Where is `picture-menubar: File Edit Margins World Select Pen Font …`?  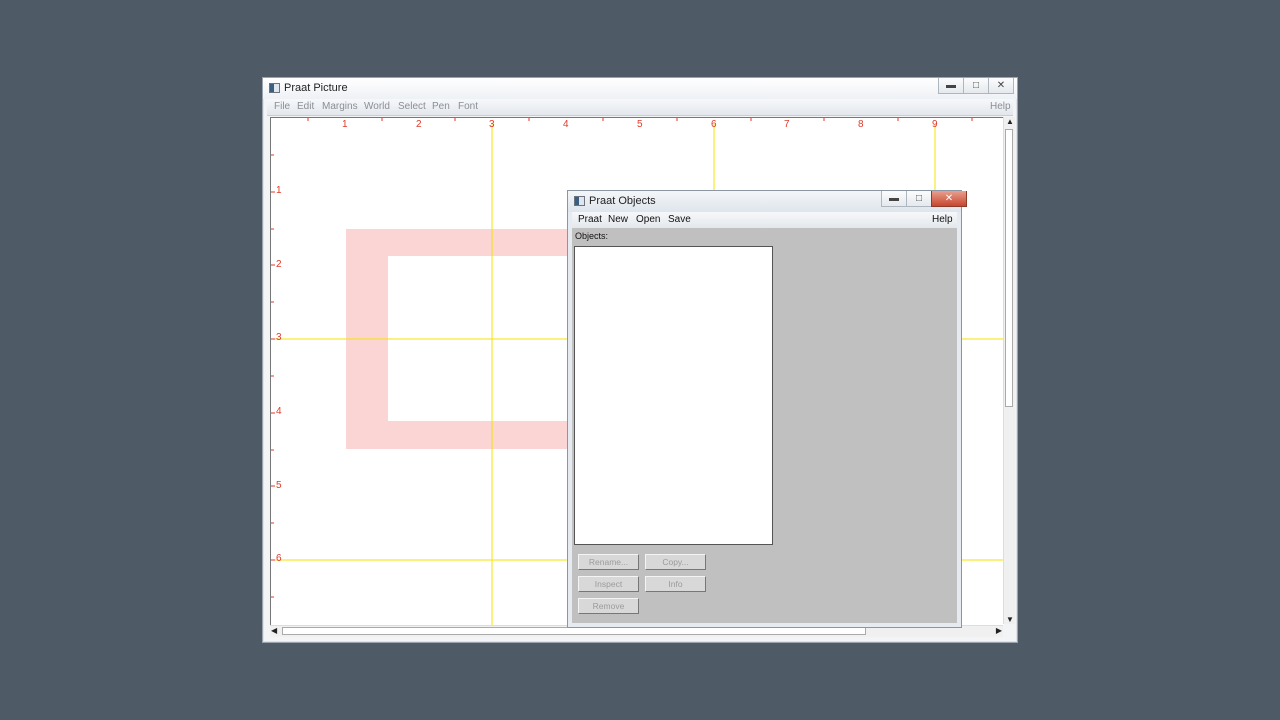 picture-menubar: File Edit Margins World Select Pen Font … is located at coordinates (640, 107).